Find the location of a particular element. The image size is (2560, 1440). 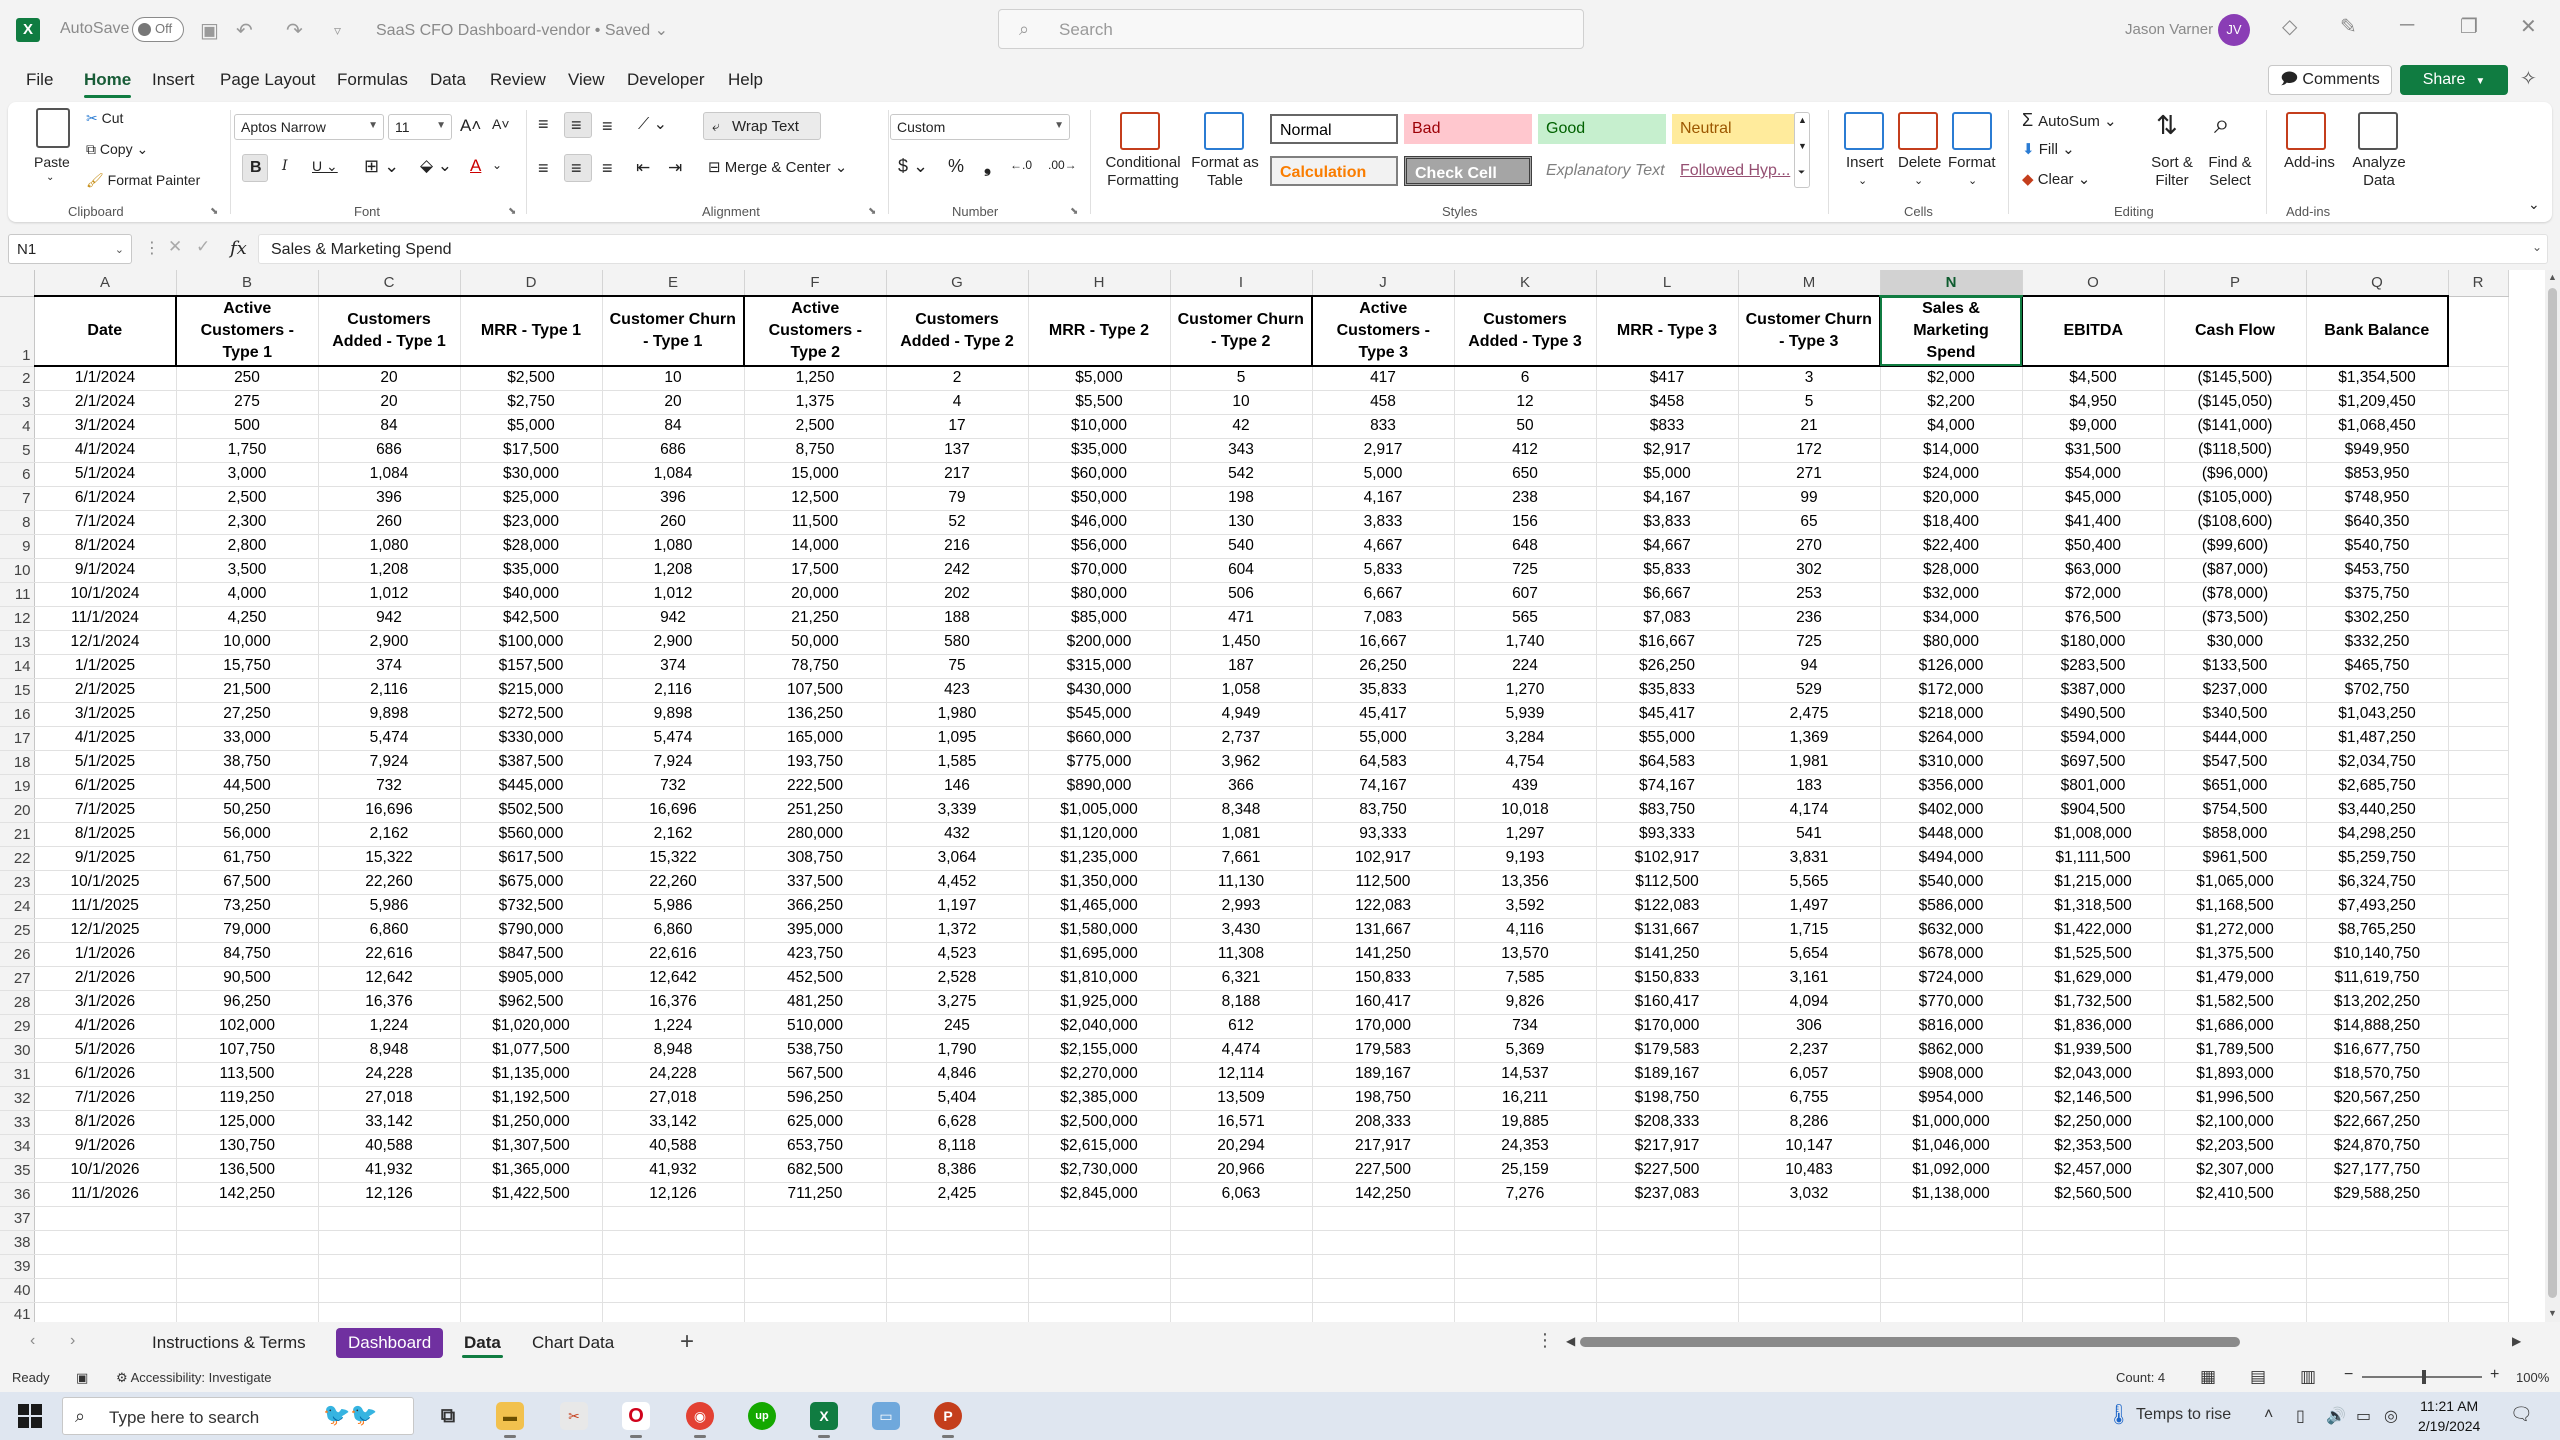

cell: $1,479,000 is located at coordinates (2235, 978).